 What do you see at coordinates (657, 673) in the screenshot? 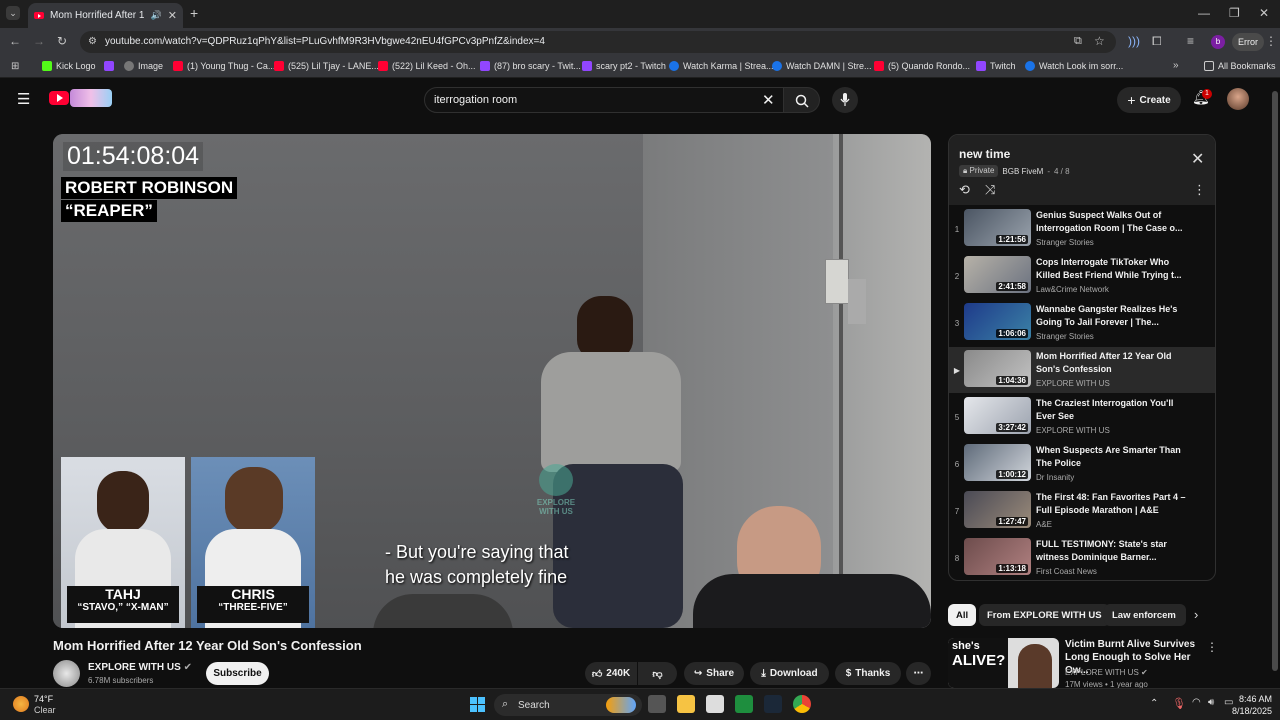
I see `dislike-button: 👎︎` at bounding box center [657, 673].